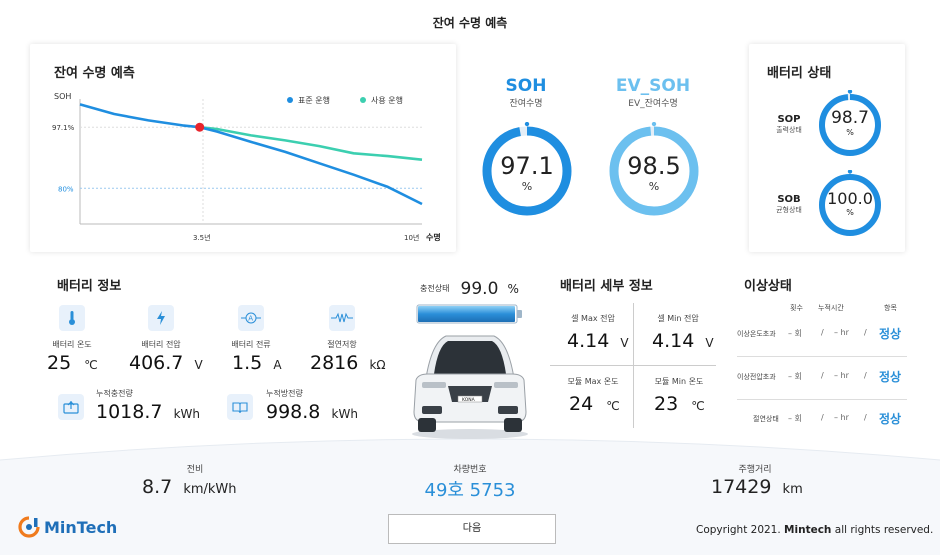 The image size is (940, 555). I want to click on efficiency-unit: km/kWh, so click(210, 489).